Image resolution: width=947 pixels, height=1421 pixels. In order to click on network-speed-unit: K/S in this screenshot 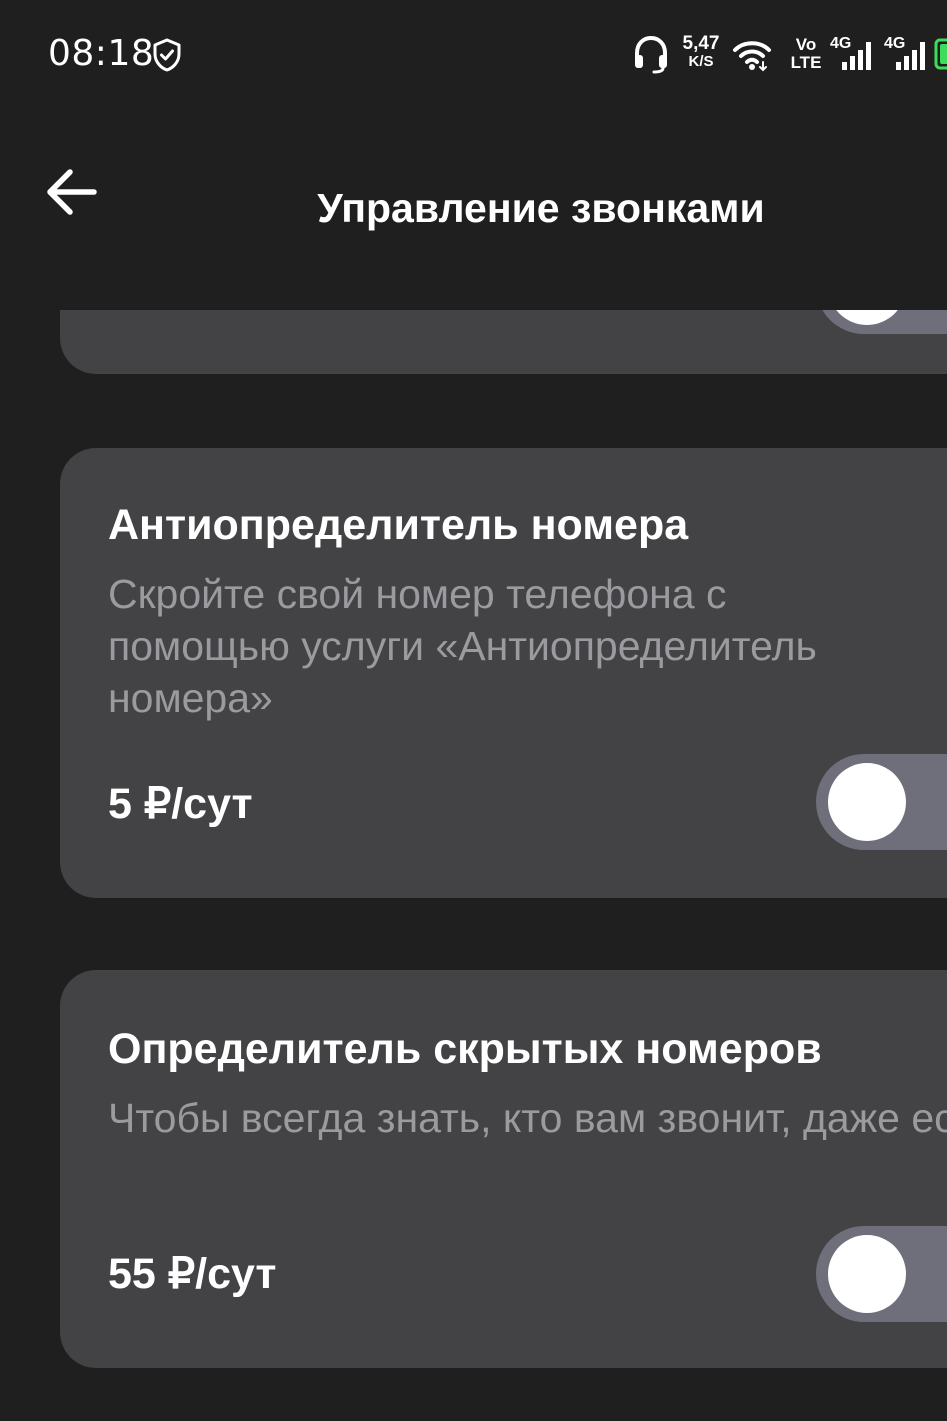, I will do `click(701, 61)`.